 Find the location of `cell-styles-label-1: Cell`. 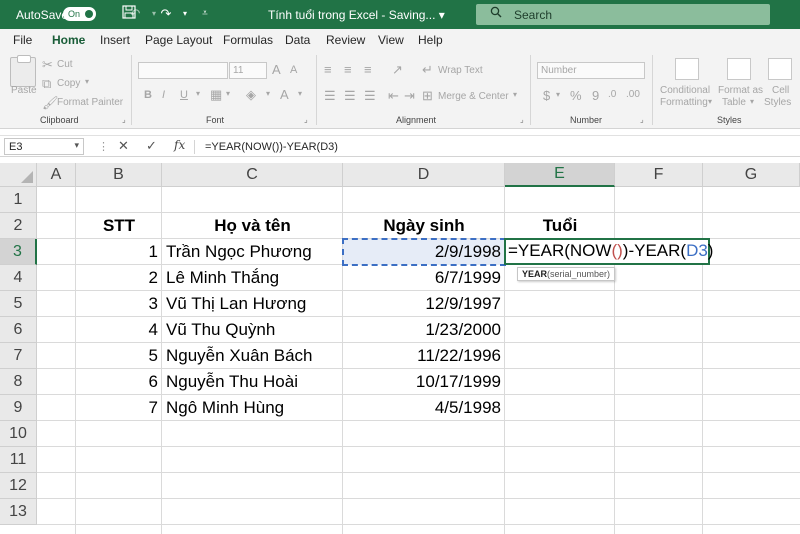

cell-styles-label-1: Cell is located at coordinates (780, 90).